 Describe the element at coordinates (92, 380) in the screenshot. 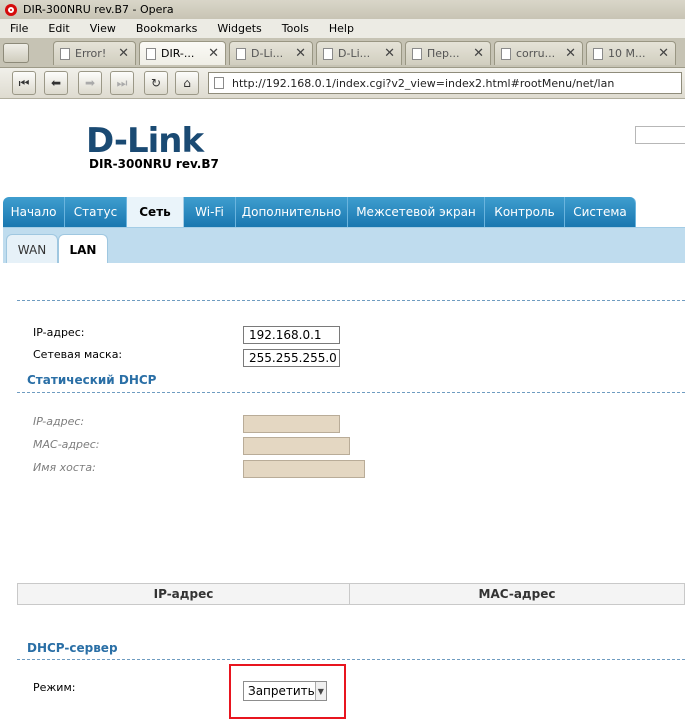

I see `section-static-dhcp: Статический DHCP` at that location.